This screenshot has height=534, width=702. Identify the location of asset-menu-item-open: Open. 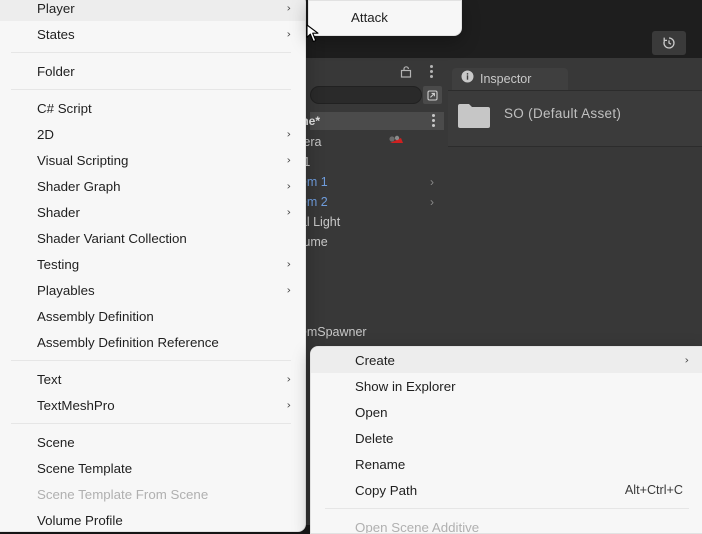
(506, 412).